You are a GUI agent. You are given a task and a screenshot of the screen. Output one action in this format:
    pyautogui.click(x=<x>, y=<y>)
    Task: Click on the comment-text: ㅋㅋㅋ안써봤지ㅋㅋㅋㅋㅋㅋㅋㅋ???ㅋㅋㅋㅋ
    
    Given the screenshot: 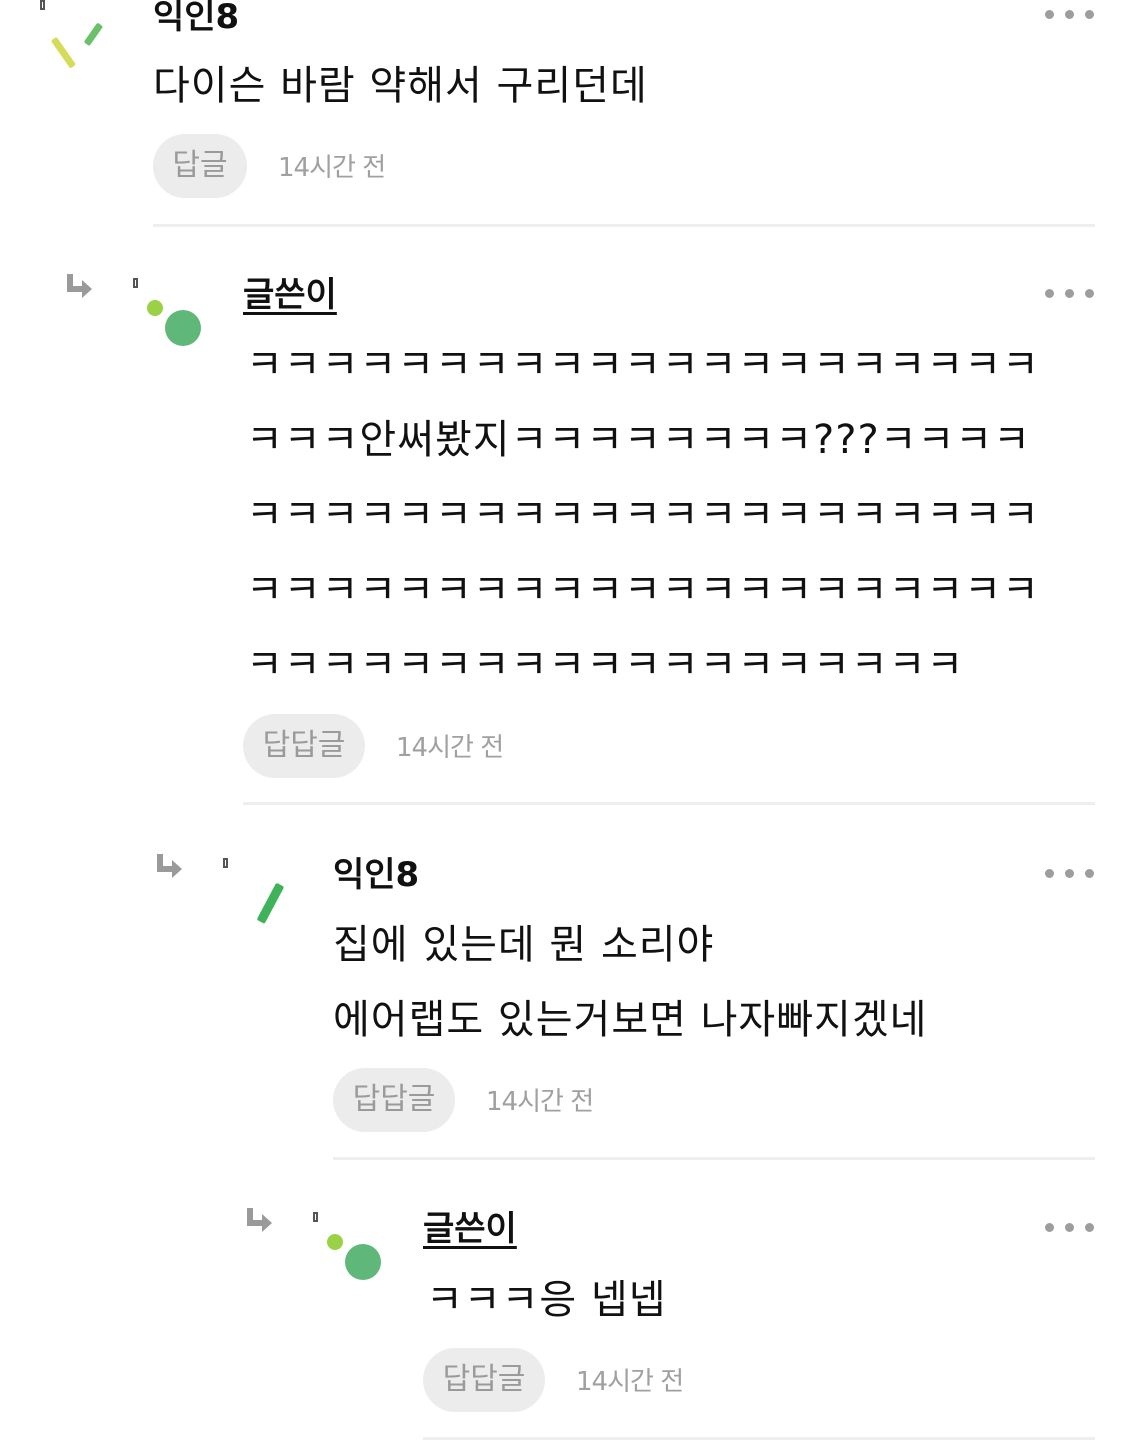 What is the action you would take?
    pyautogui.click(x=638, y=440)
    